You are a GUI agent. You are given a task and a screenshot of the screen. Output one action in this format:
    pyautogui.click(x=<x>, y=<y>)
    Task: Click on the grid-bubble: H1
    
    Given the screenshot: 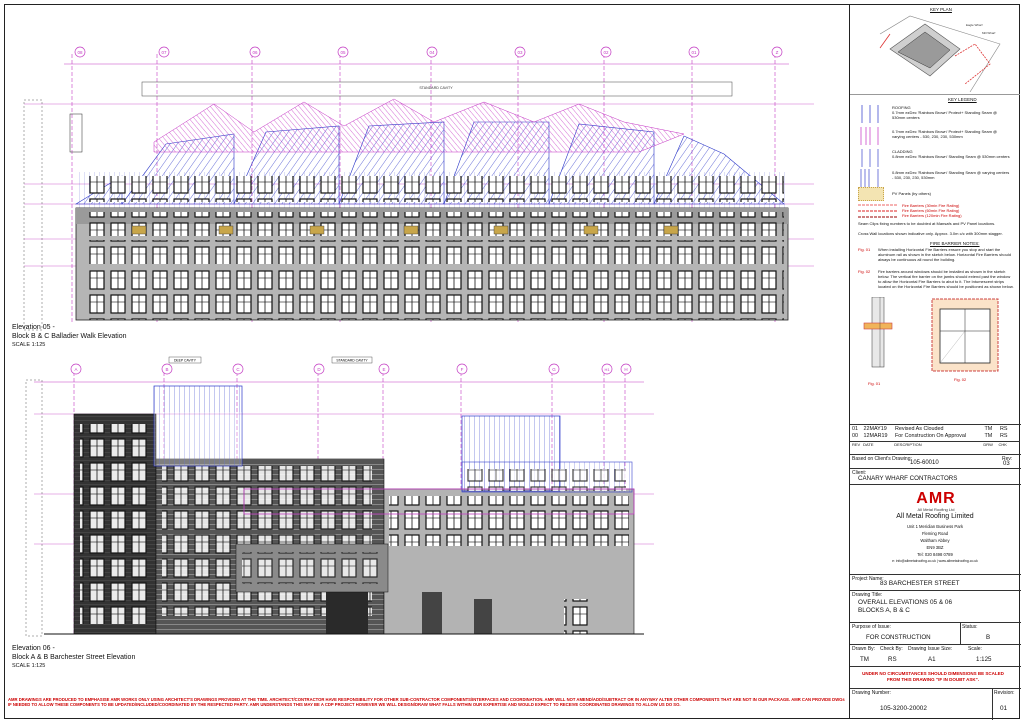 What is the action you would take?
    pyautogui.click(x=607, y=369)
    